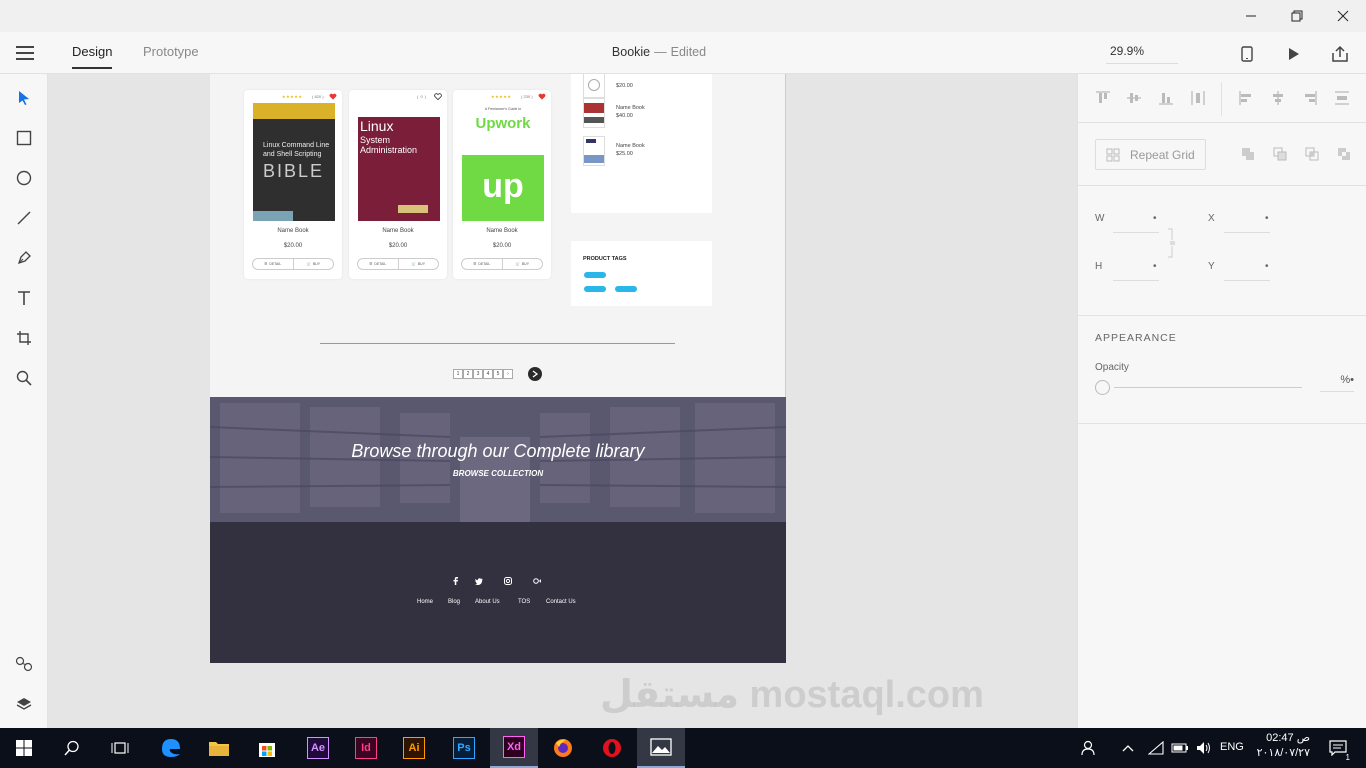 The image size is (1366, 768). I want to click on volume-icon, so click(1204, 748).